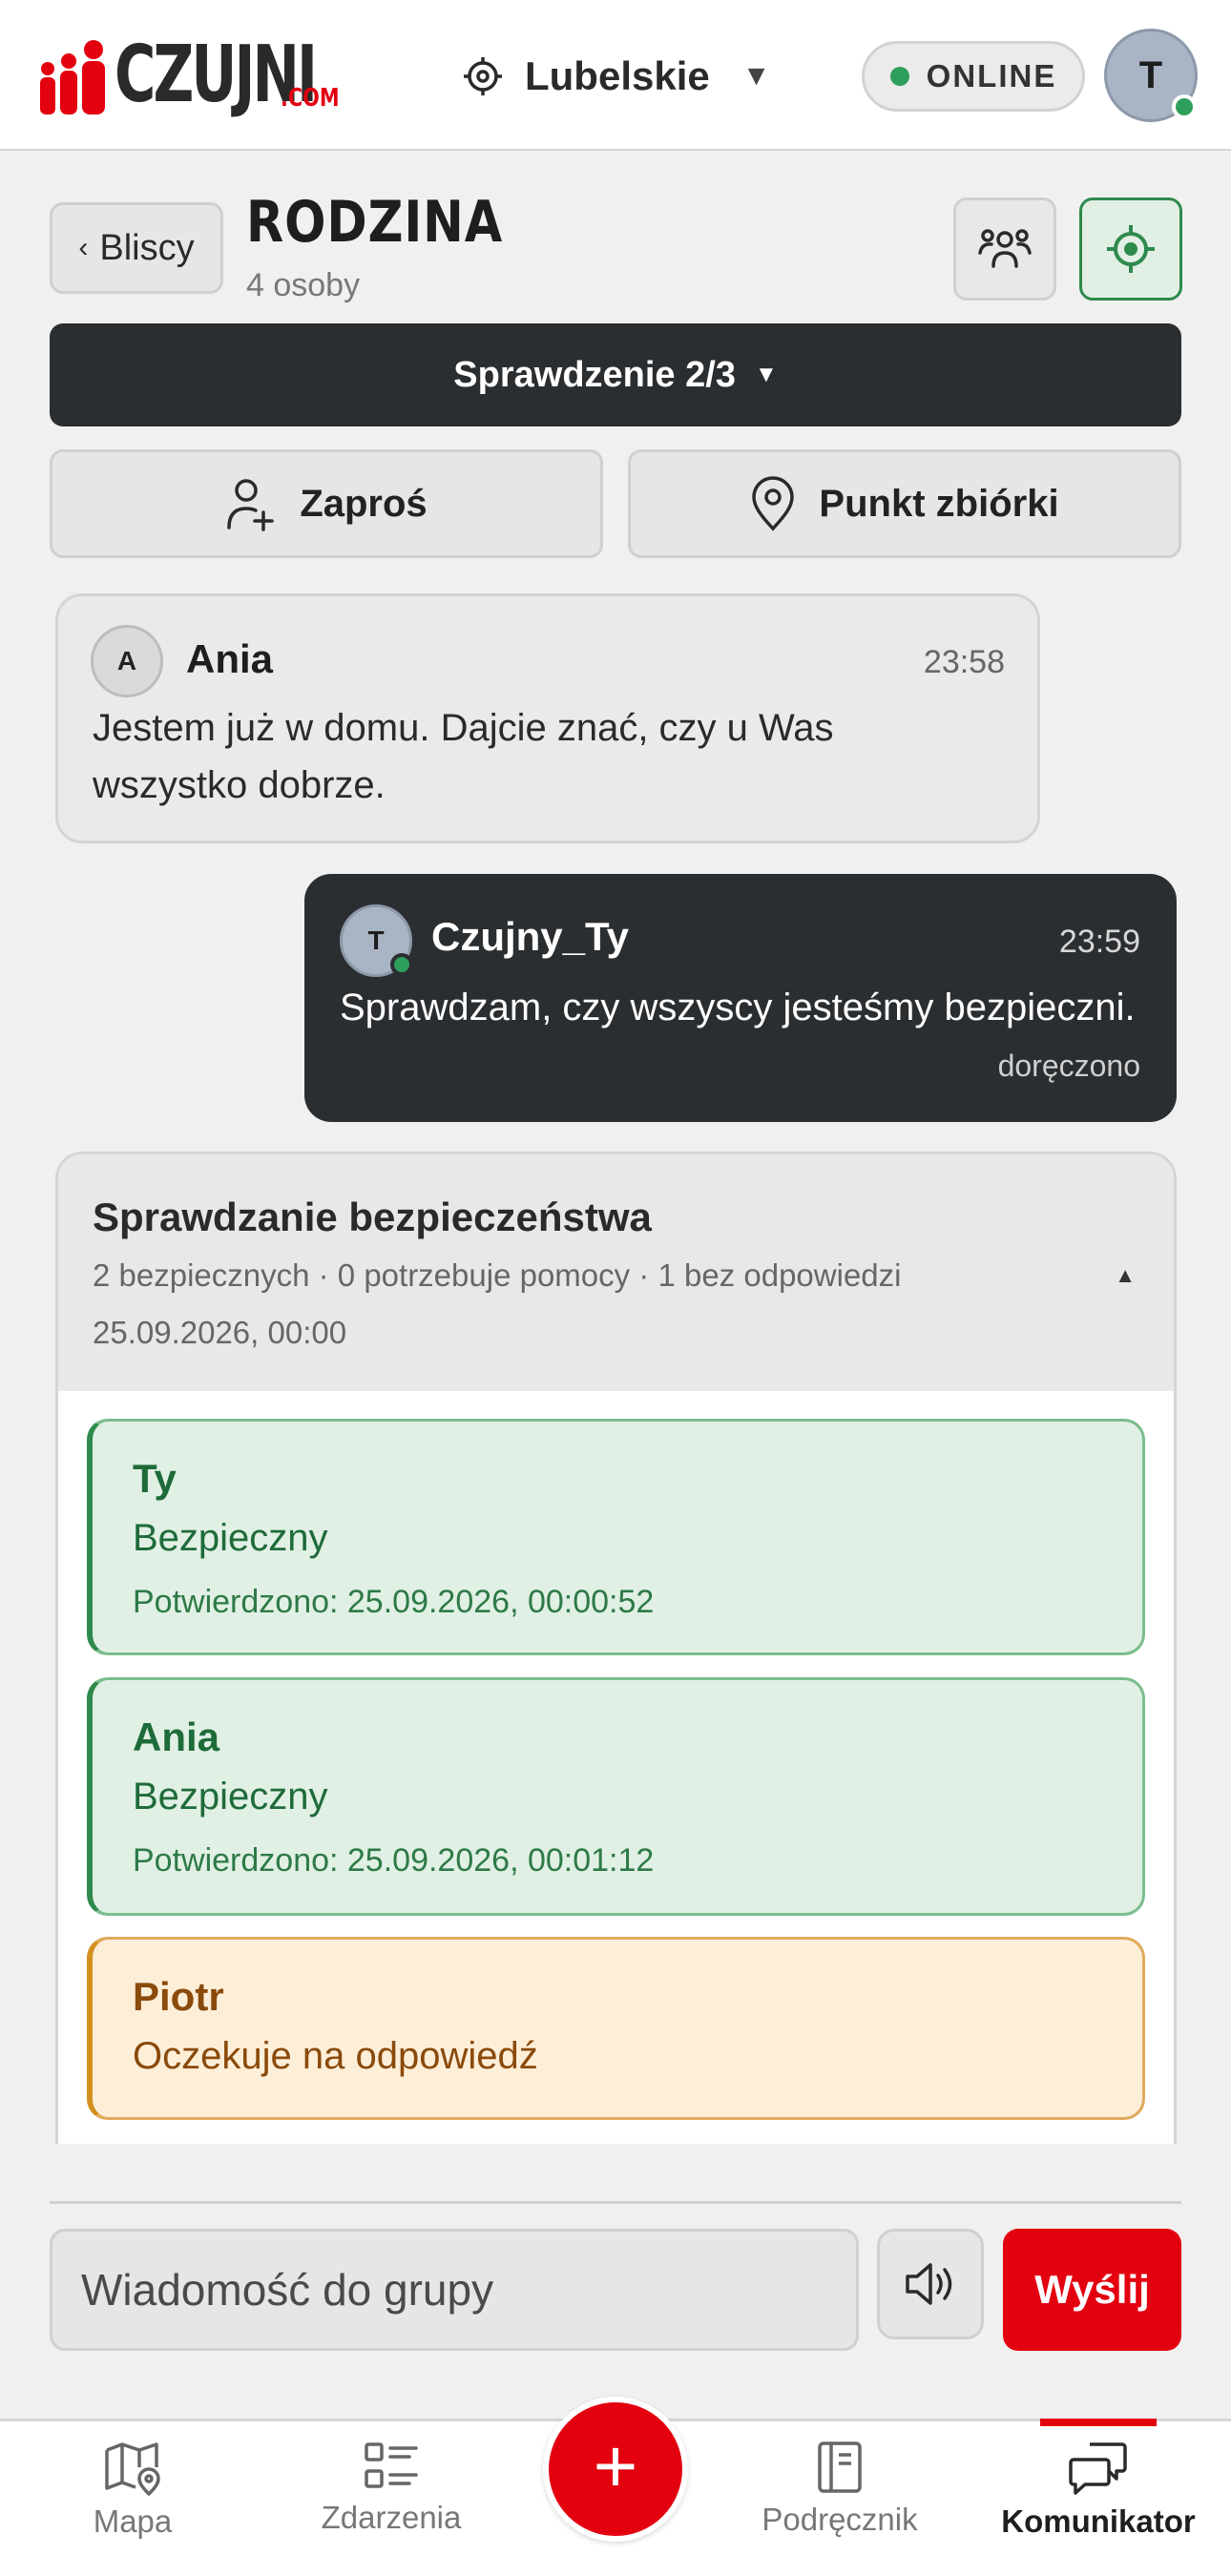  Describe the element at coordinates (83, 247) in the screenshot. I see `chevron-left-icon: ‹` at that location.